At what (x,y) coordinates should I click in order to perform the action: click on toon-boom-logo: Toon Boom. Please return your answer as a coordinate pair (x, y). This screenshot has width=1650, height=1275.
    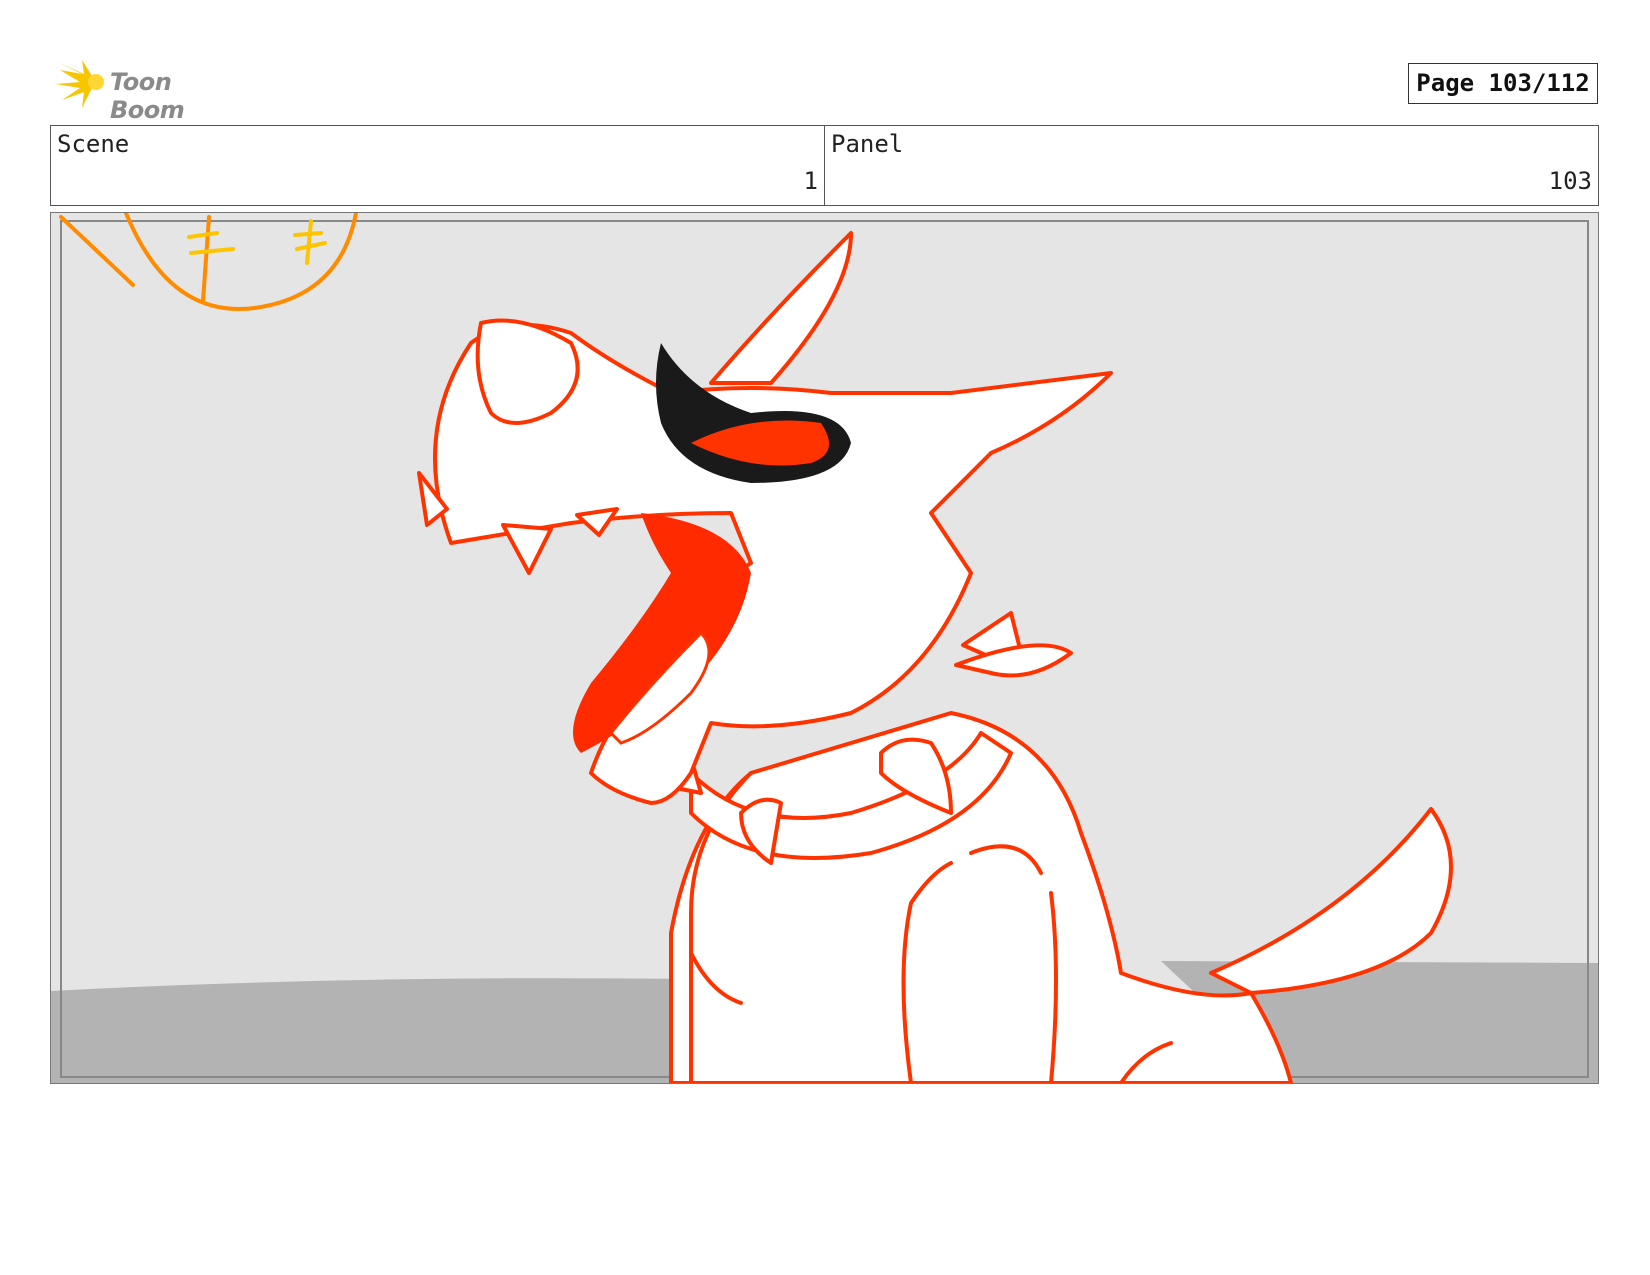
    Looking at the image, I should click on (152, 89).